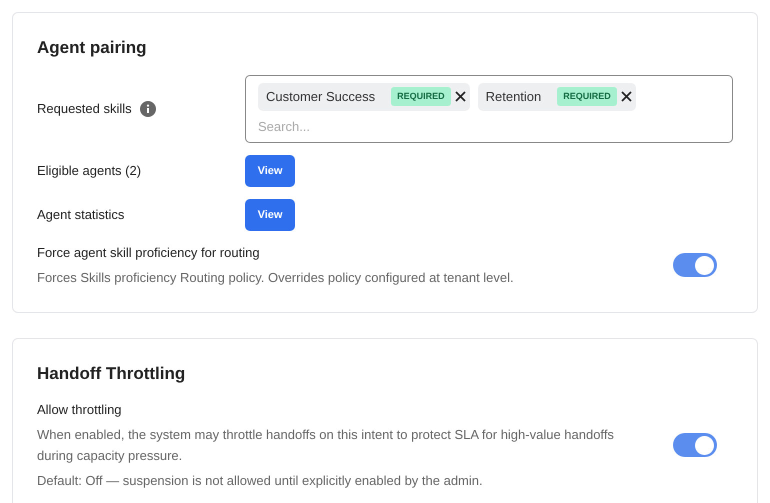 Image resolution: width=770 pixels, height=503 pixels. What do you see at coordinates (111, 373) in the screenshot?
I see `section-title: Handoff Throttling` at bounding box center [111, 373].